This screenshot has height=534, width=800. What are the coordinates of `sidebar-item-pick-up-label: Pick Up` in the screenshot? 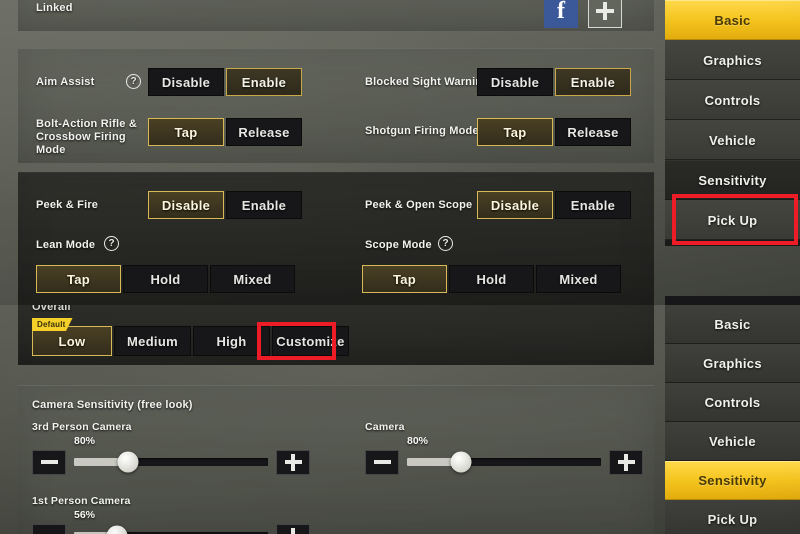 It's located at (732, 220).